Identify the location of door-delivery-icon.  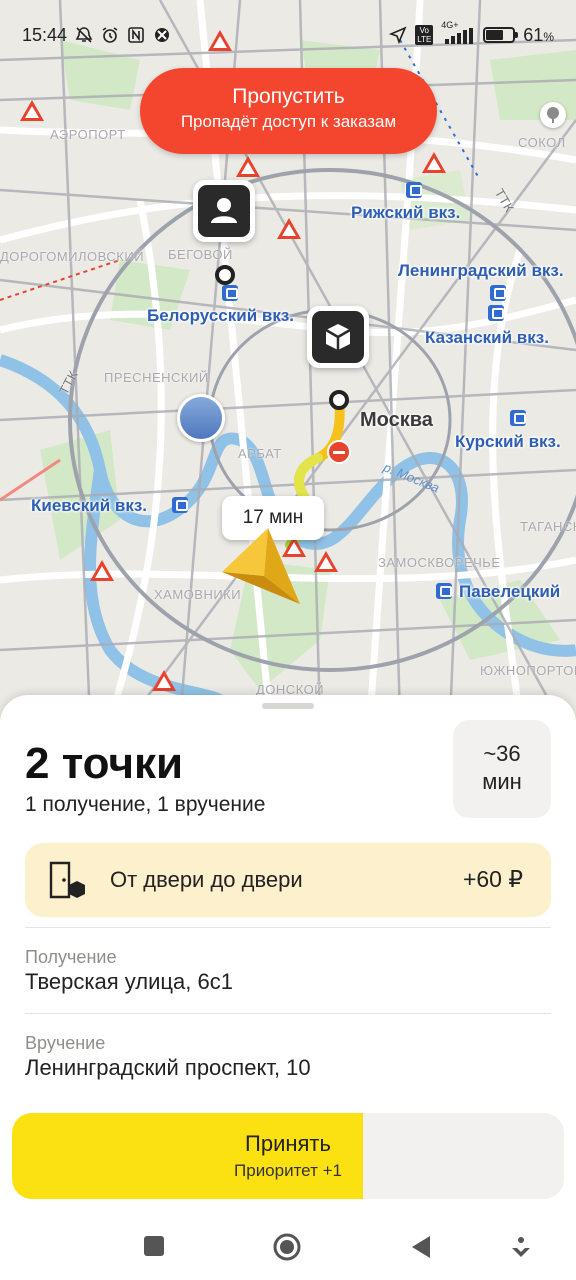
(67, 880).